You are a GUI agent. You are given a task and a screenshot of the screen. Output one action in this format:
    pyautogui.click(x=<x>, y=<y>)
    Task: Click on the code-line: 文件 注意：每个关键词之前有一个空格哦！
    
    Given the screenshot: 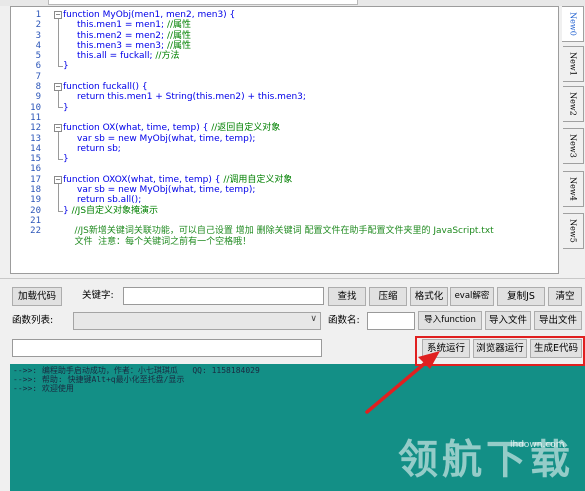 What is the action you would take?
    pyautogui.click(x=278, y=242)
    